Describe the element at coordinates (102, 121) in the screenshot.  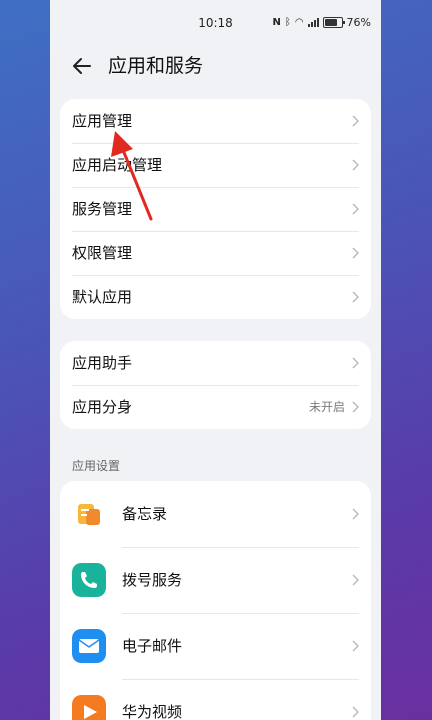
I see `menu-item-label: 应用管理` at that location.